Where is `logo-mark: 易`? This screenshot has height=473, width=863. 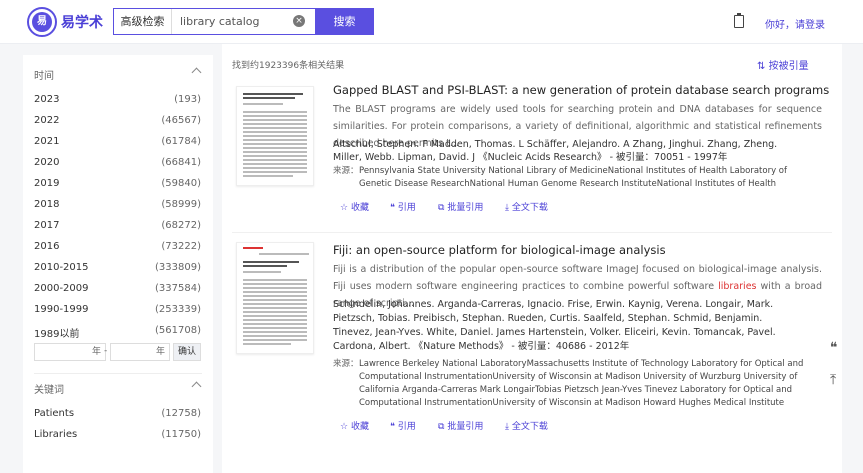 logo-mark: 易 is located at coordinates (42, 22).